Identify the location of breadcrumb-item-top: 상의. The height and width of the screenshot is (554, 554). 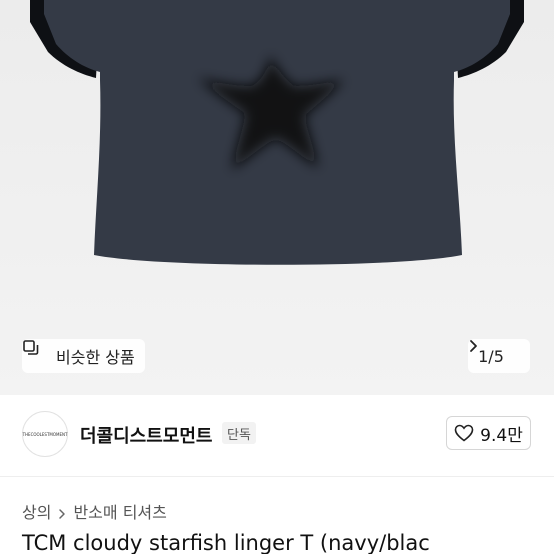
(36, 511).